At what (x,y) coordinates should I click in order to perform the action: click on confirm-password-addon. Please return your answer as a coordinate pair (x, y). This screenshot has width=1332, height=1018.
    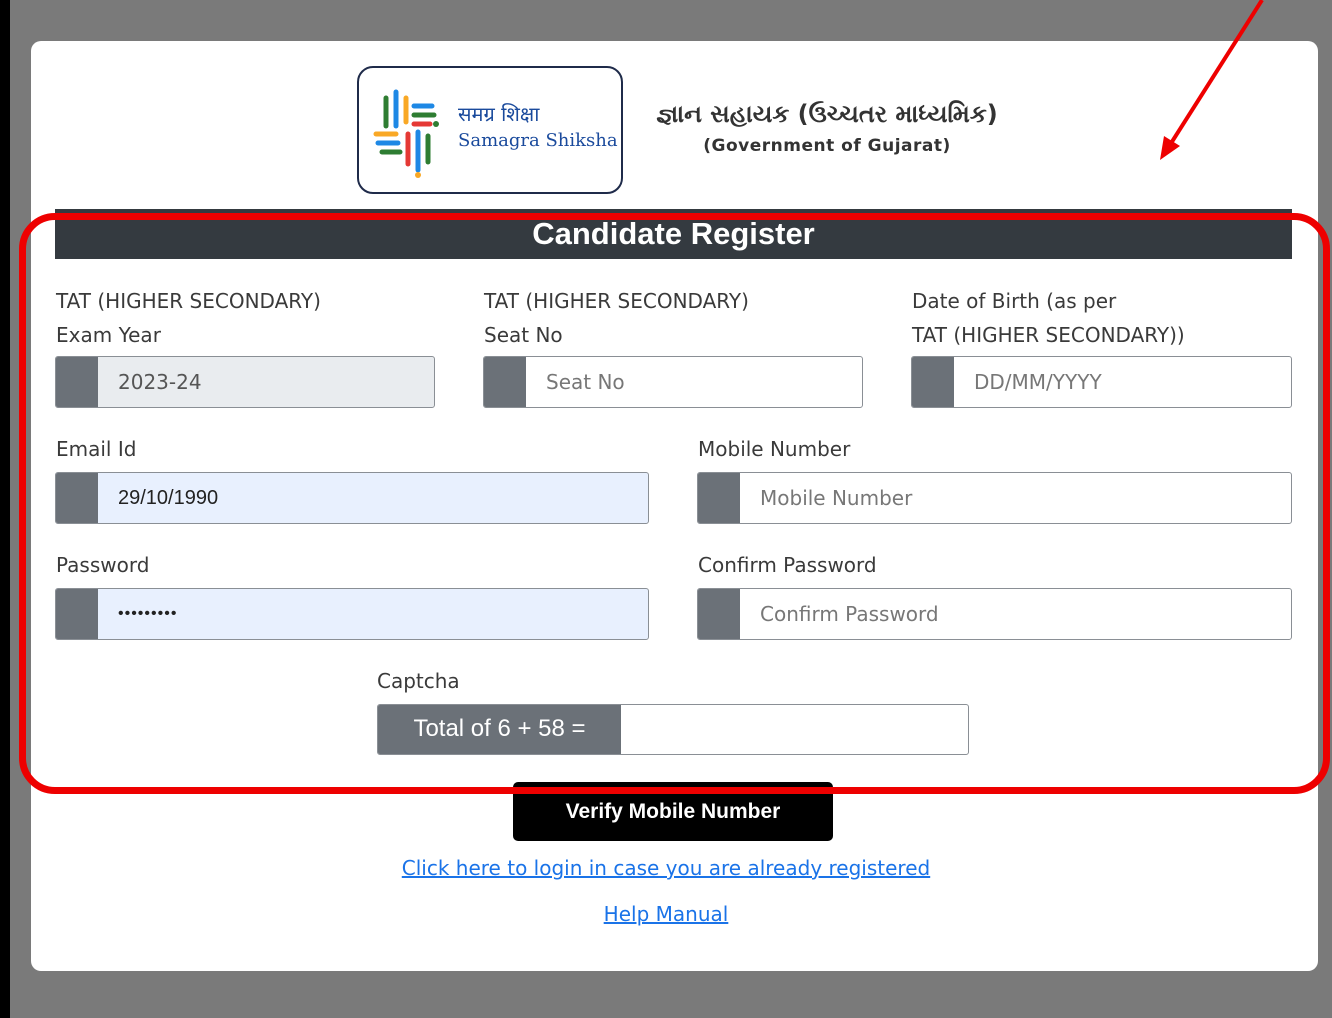
    Looking at the image, I should click on (719, 614).